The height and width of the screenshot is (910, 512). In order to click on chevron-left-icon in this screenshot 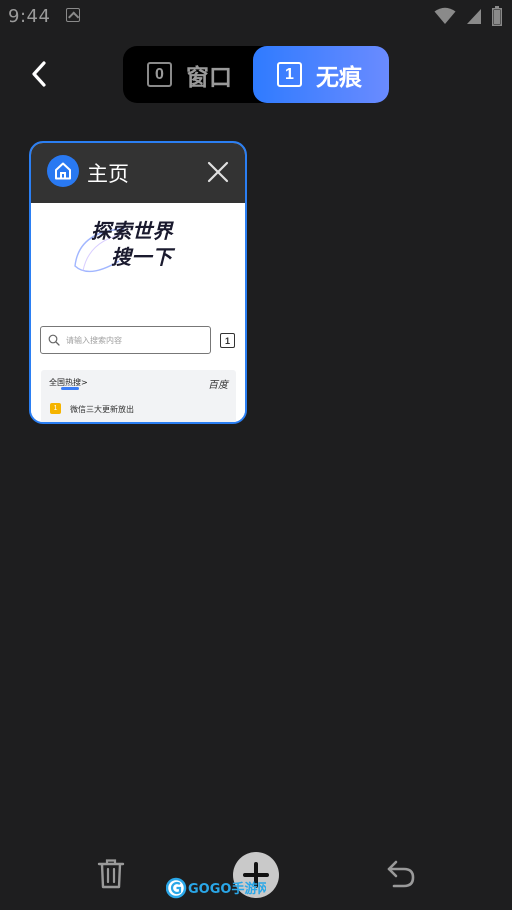, I will do `click(39, 74)`.